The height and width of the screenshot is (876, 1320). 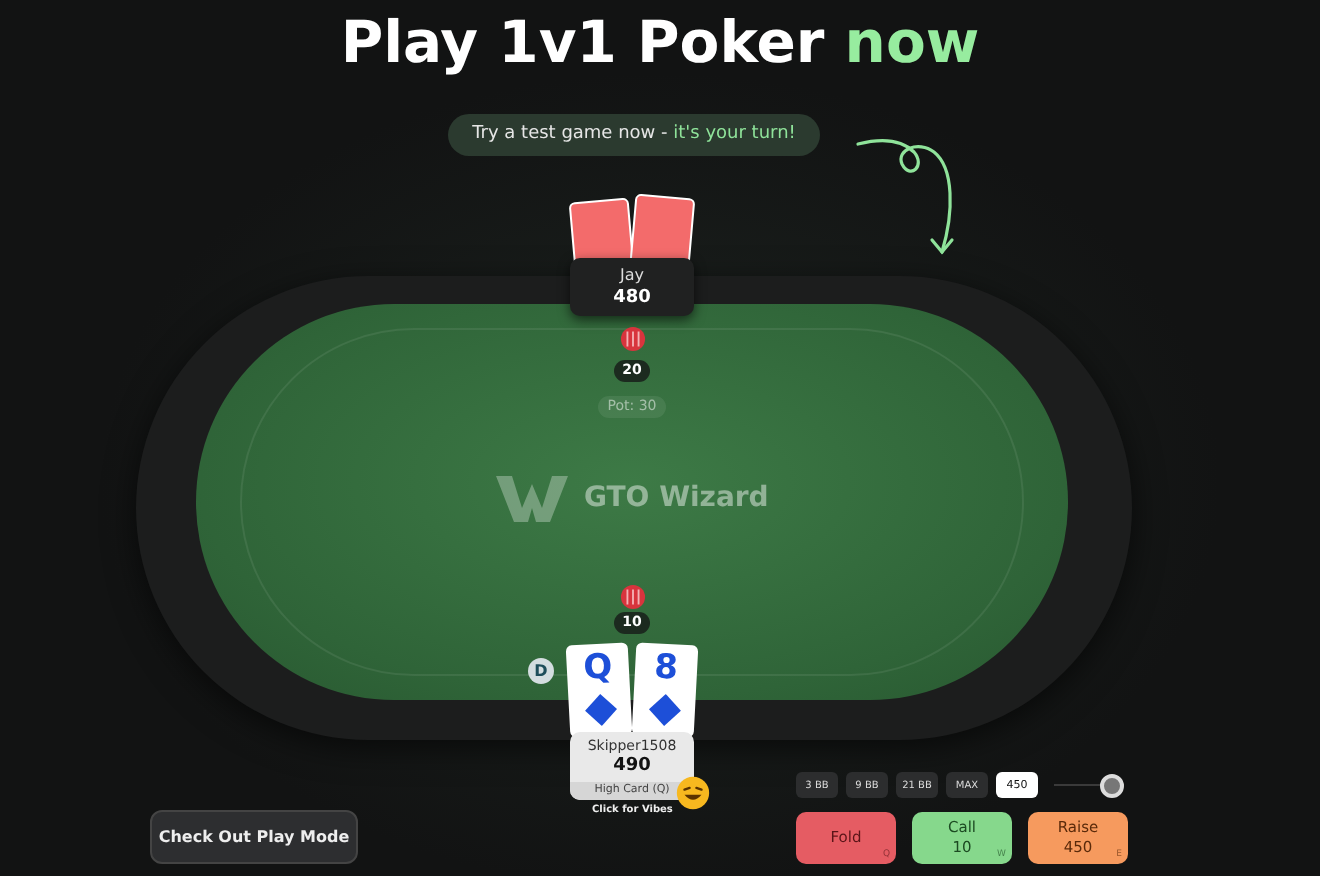 I want to click on player-name: Jay, so click(x=632, y=275).